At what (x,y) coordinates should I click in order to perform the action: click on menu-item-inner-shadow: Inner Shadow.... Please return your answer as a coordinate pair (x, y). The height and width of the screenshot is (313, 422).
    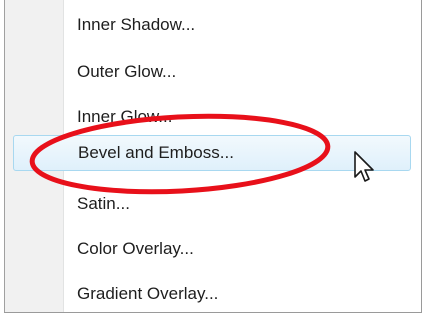
    Looking at the image, I should click on (234, 25).